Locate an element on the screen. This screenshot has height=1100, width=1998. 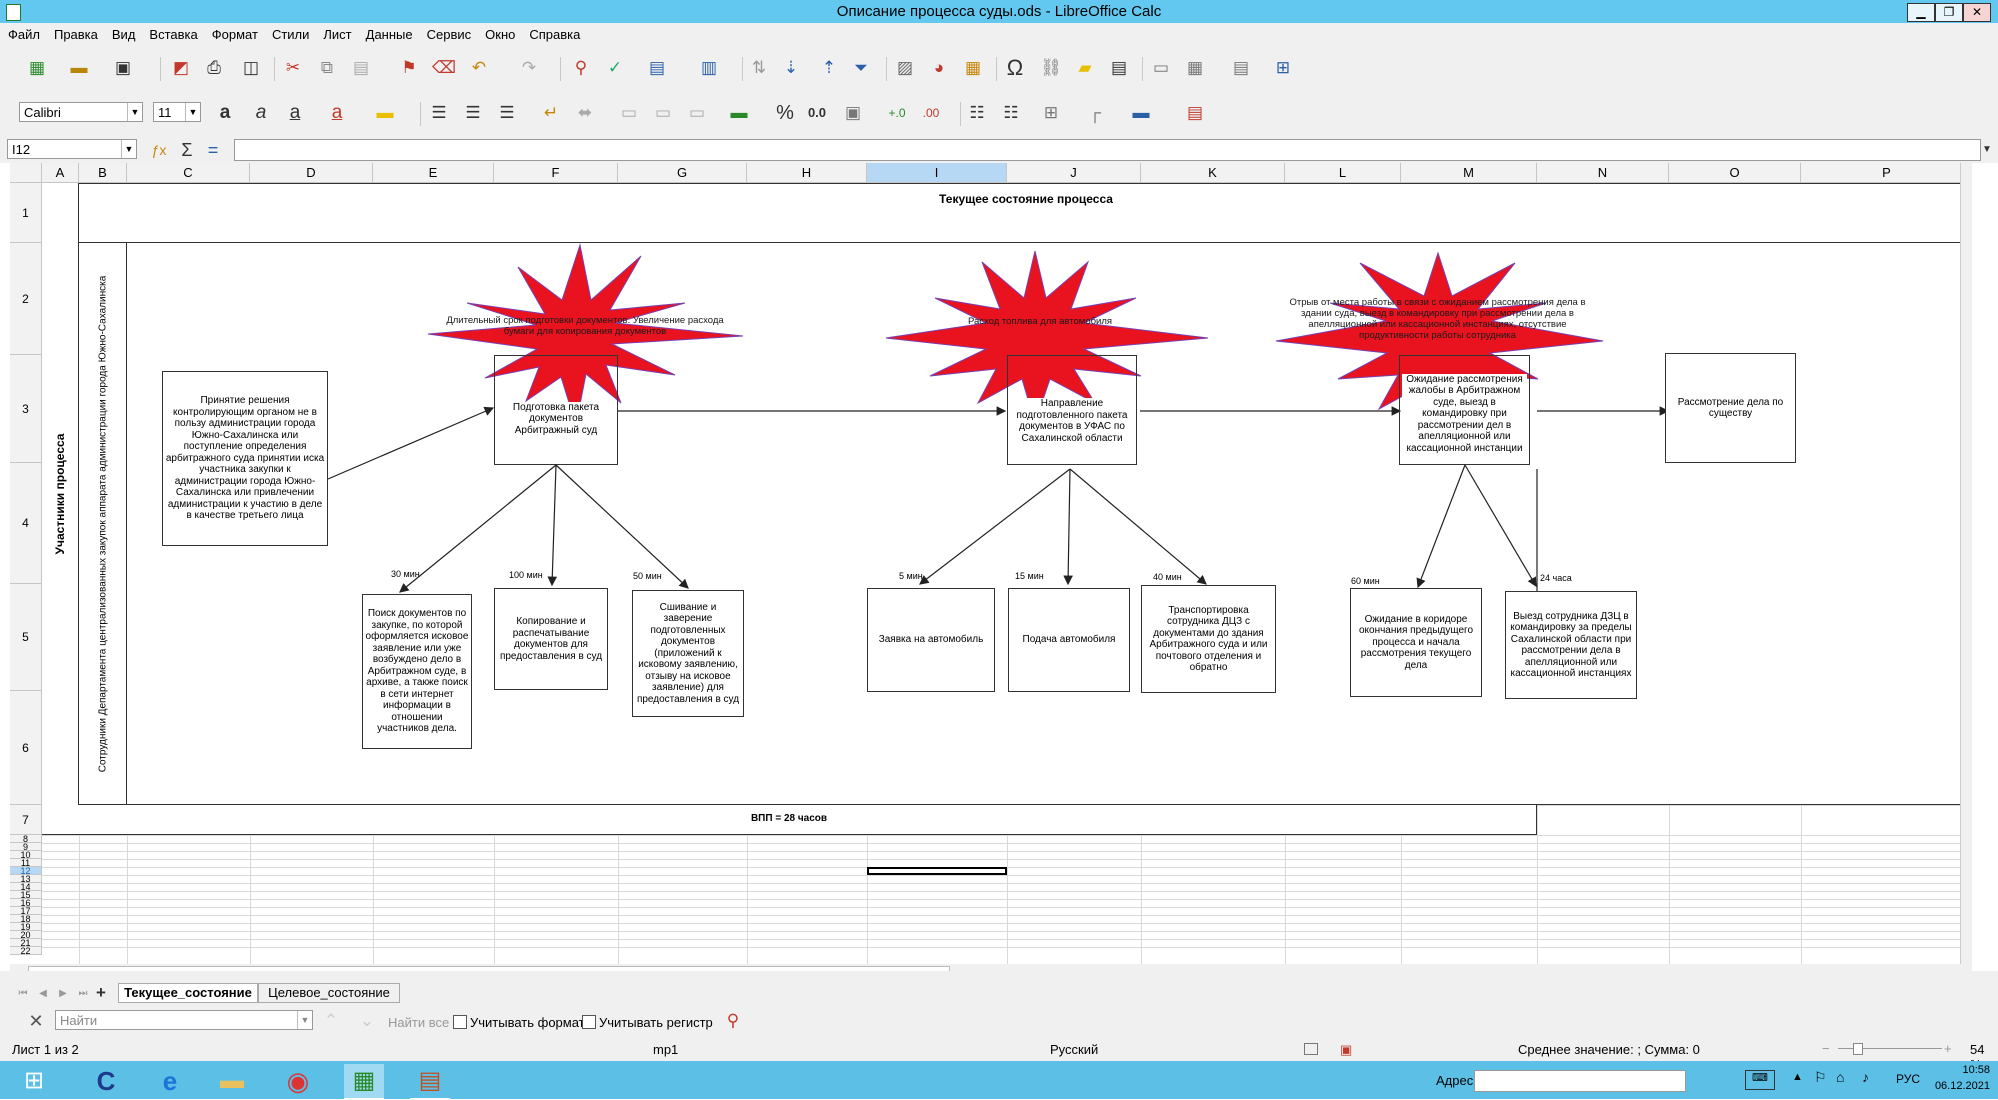
clear-formatting-icon: ⌫ is located at coordinates (444, 68).